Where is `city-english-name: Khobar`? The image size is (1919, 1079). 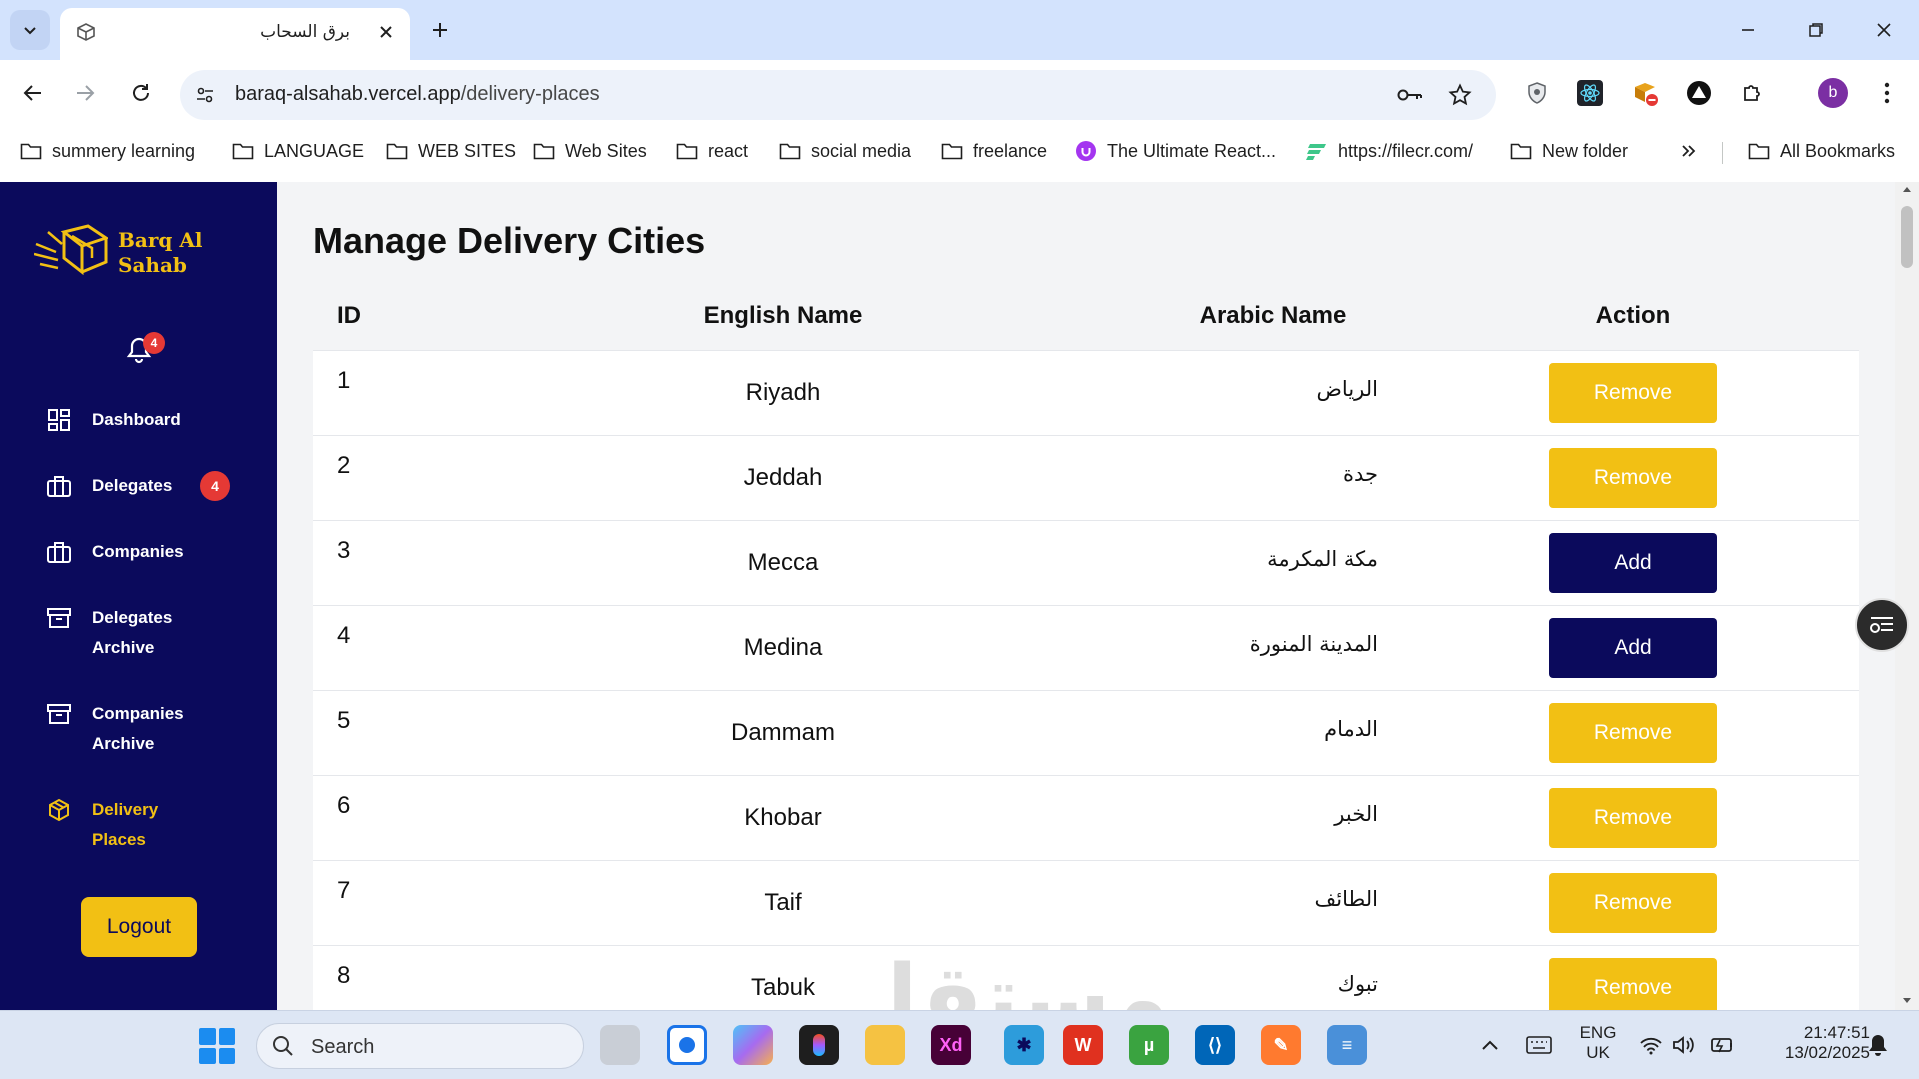
city-english-name: Khobar is located at coordinates (783, 817).